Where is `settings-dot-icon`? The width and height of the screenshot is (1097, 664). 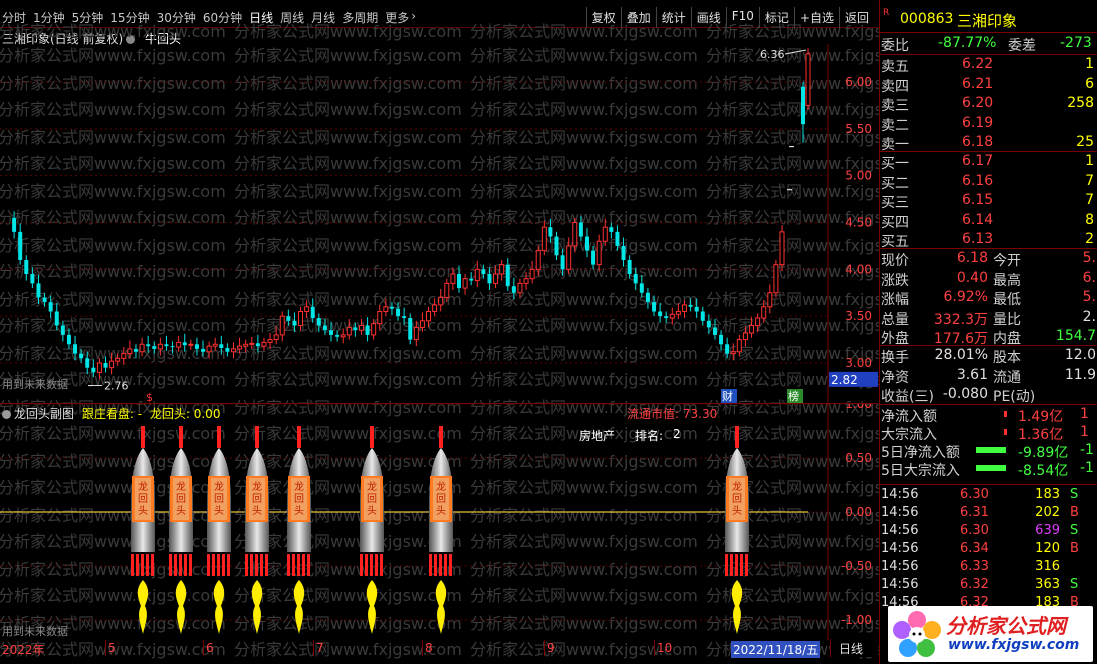 settings-dot-icon is located at coordinates (131, 39).